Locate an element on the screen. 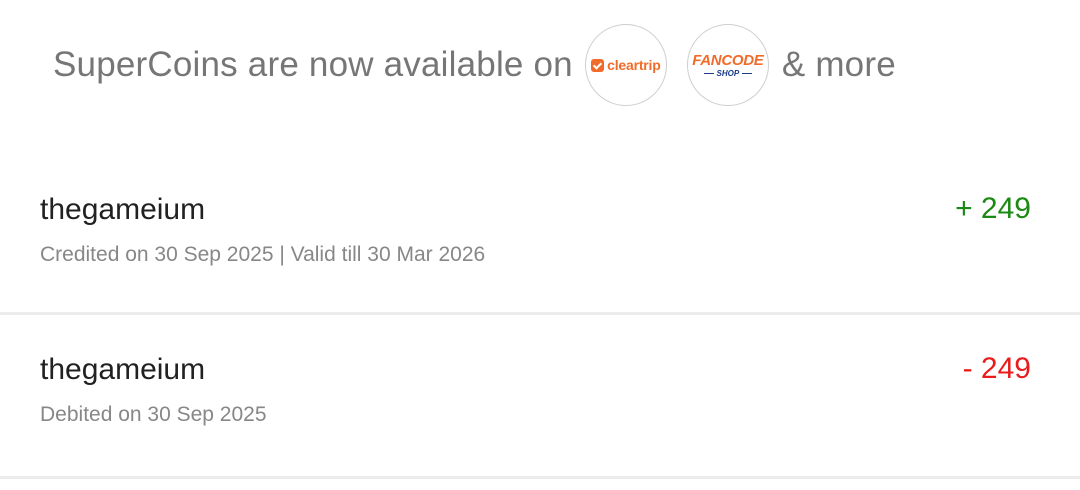  fancode-shop-label: SHOP is located at coordinates (728, 73).